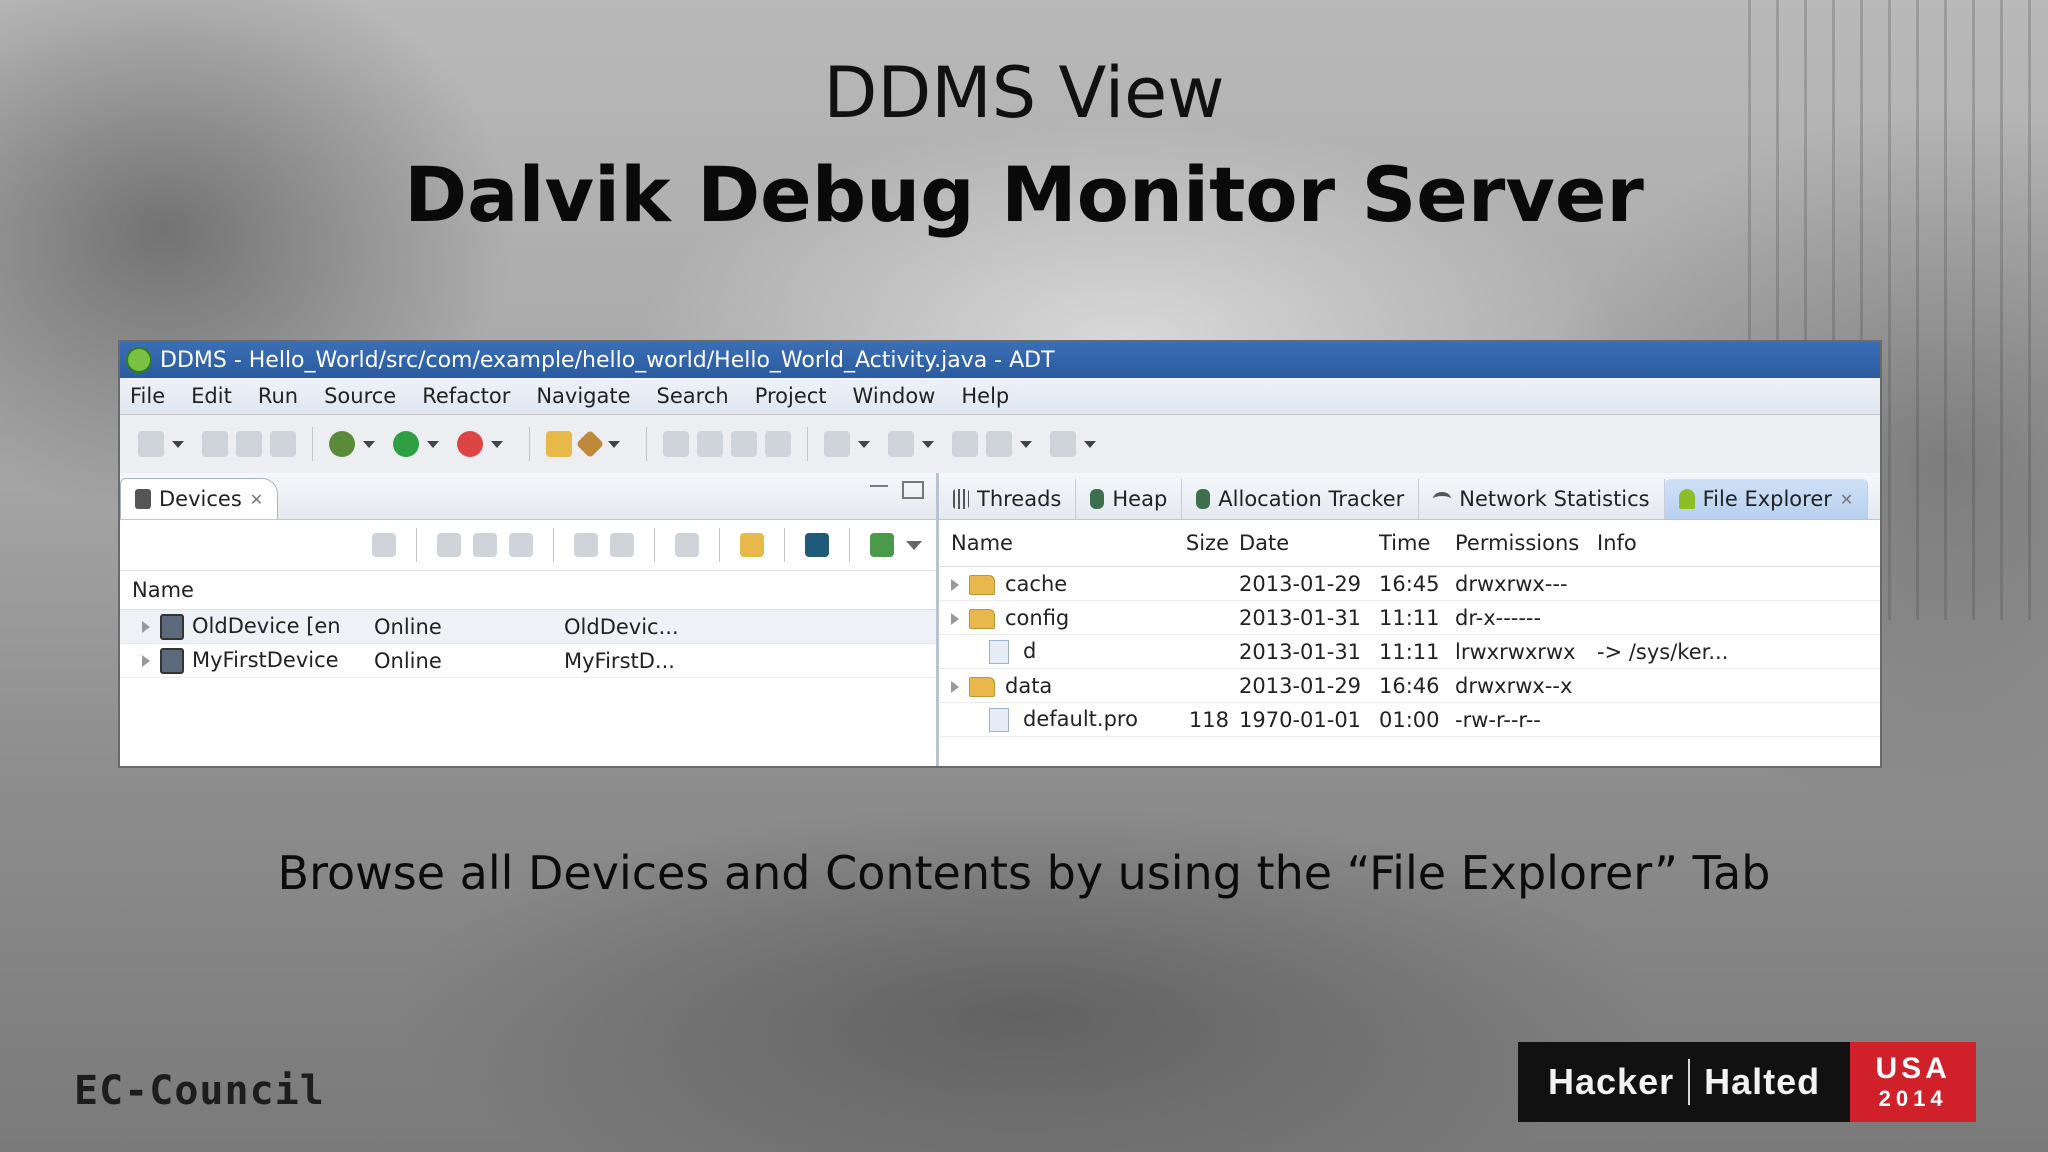  What do you see at coordinates (211, 396) in the screenshot?
I see `menu-edit: Edit` at bounding box center [211, 396].